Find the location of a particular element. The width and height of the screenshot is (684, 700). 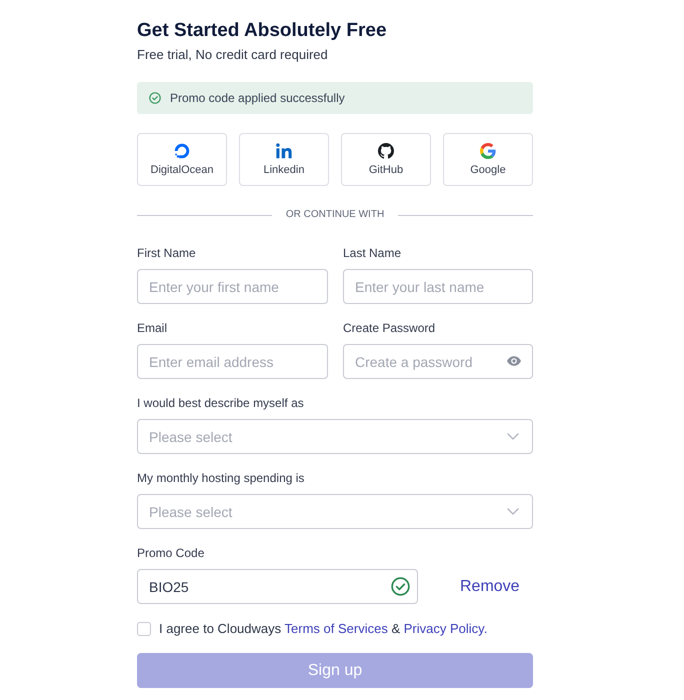

text-input-field: Enter your last name is located at coordinates (438, 286).